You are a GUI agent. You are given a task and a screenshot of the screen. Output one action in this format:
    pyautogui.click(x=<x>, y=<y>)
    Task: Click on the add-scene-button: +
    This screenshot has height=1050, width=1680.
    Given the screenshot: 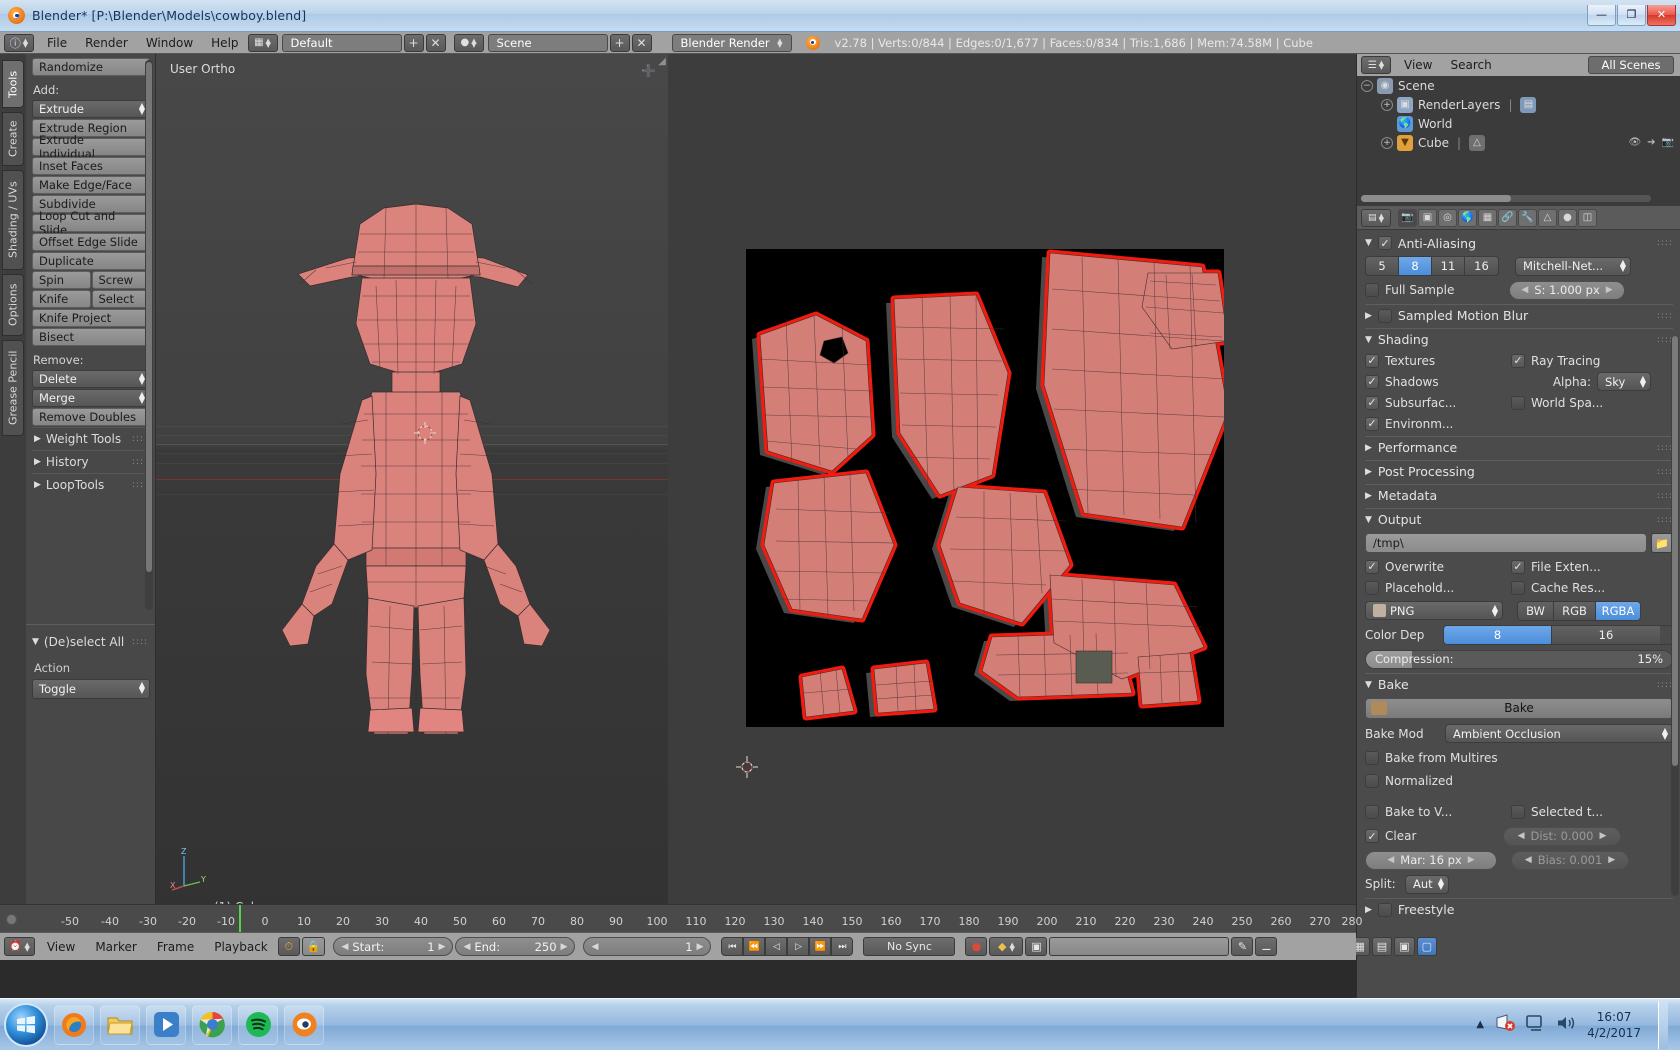 What is the action you would take?
    pyautogui.click(x=619, y=42)
    